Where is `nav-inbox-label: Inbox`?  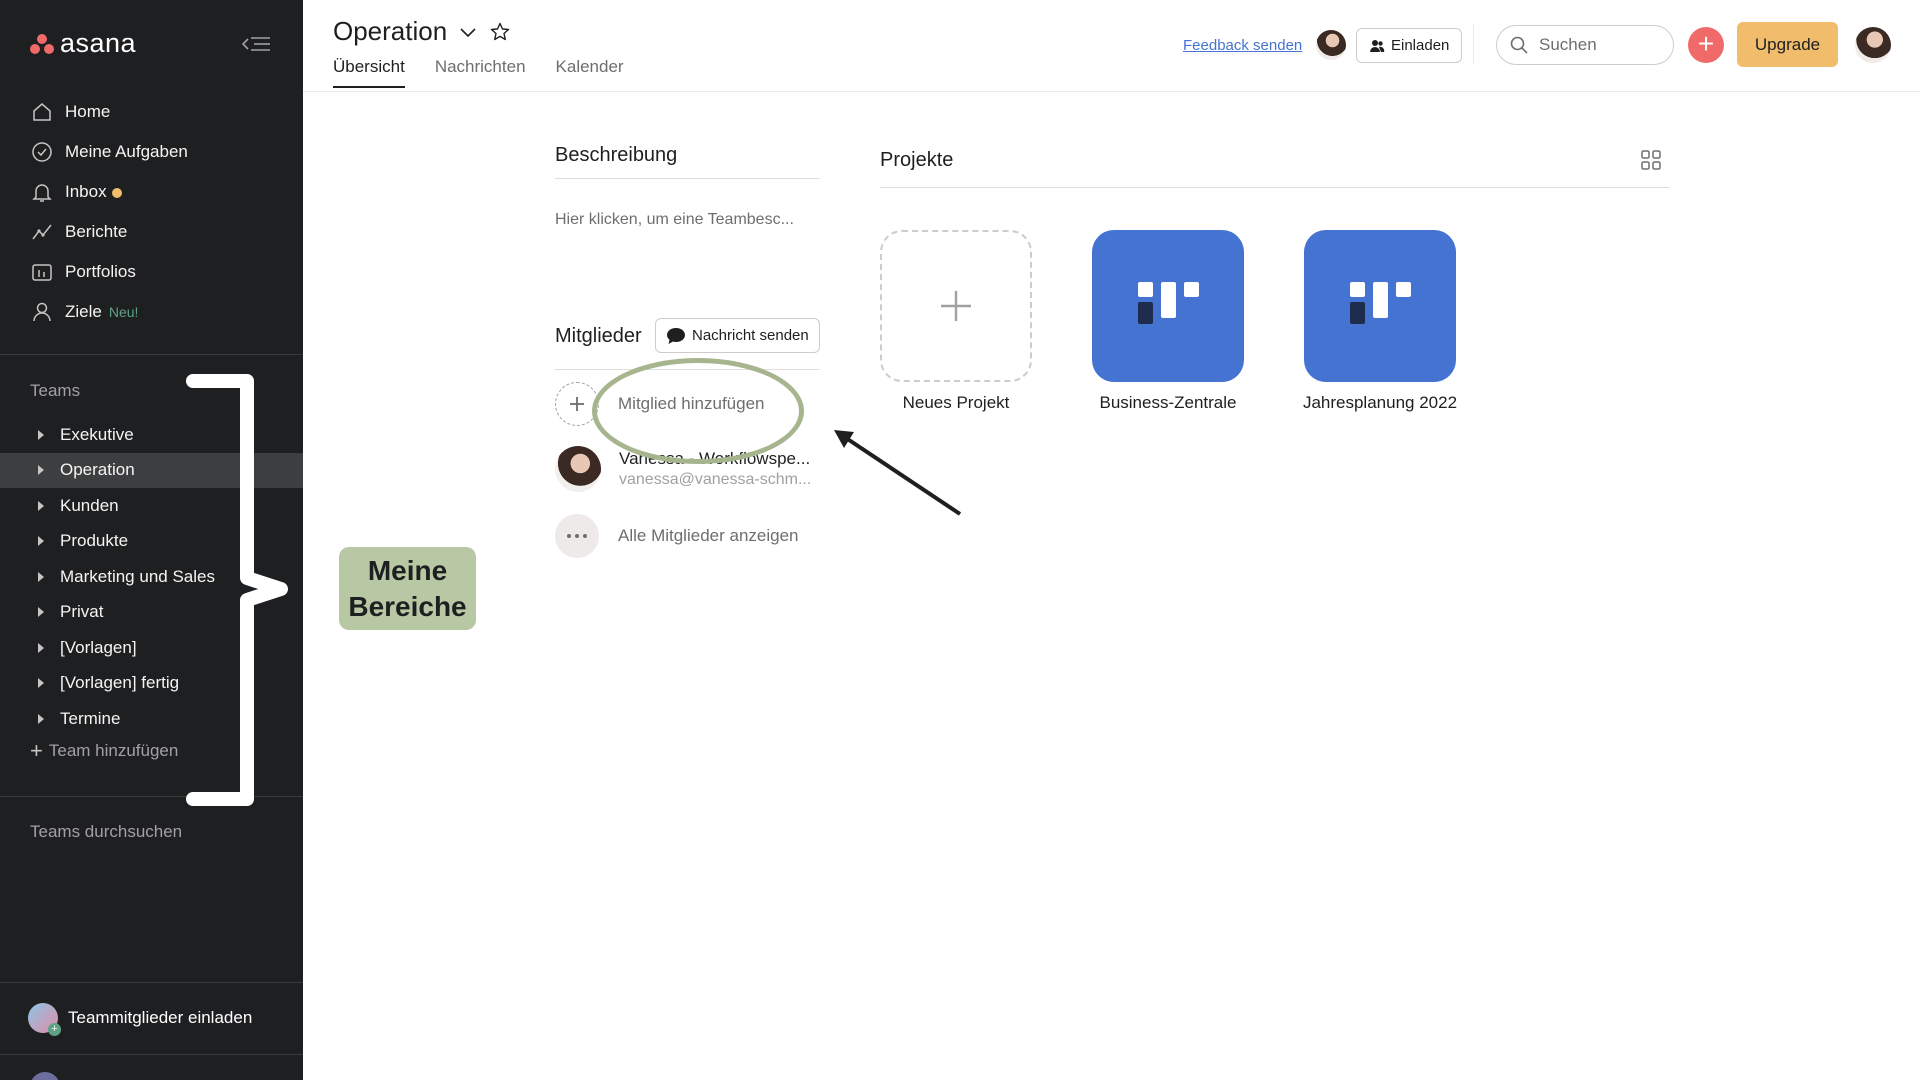 nav-inbox-label: Inbox is located at coordinates (86, 191).